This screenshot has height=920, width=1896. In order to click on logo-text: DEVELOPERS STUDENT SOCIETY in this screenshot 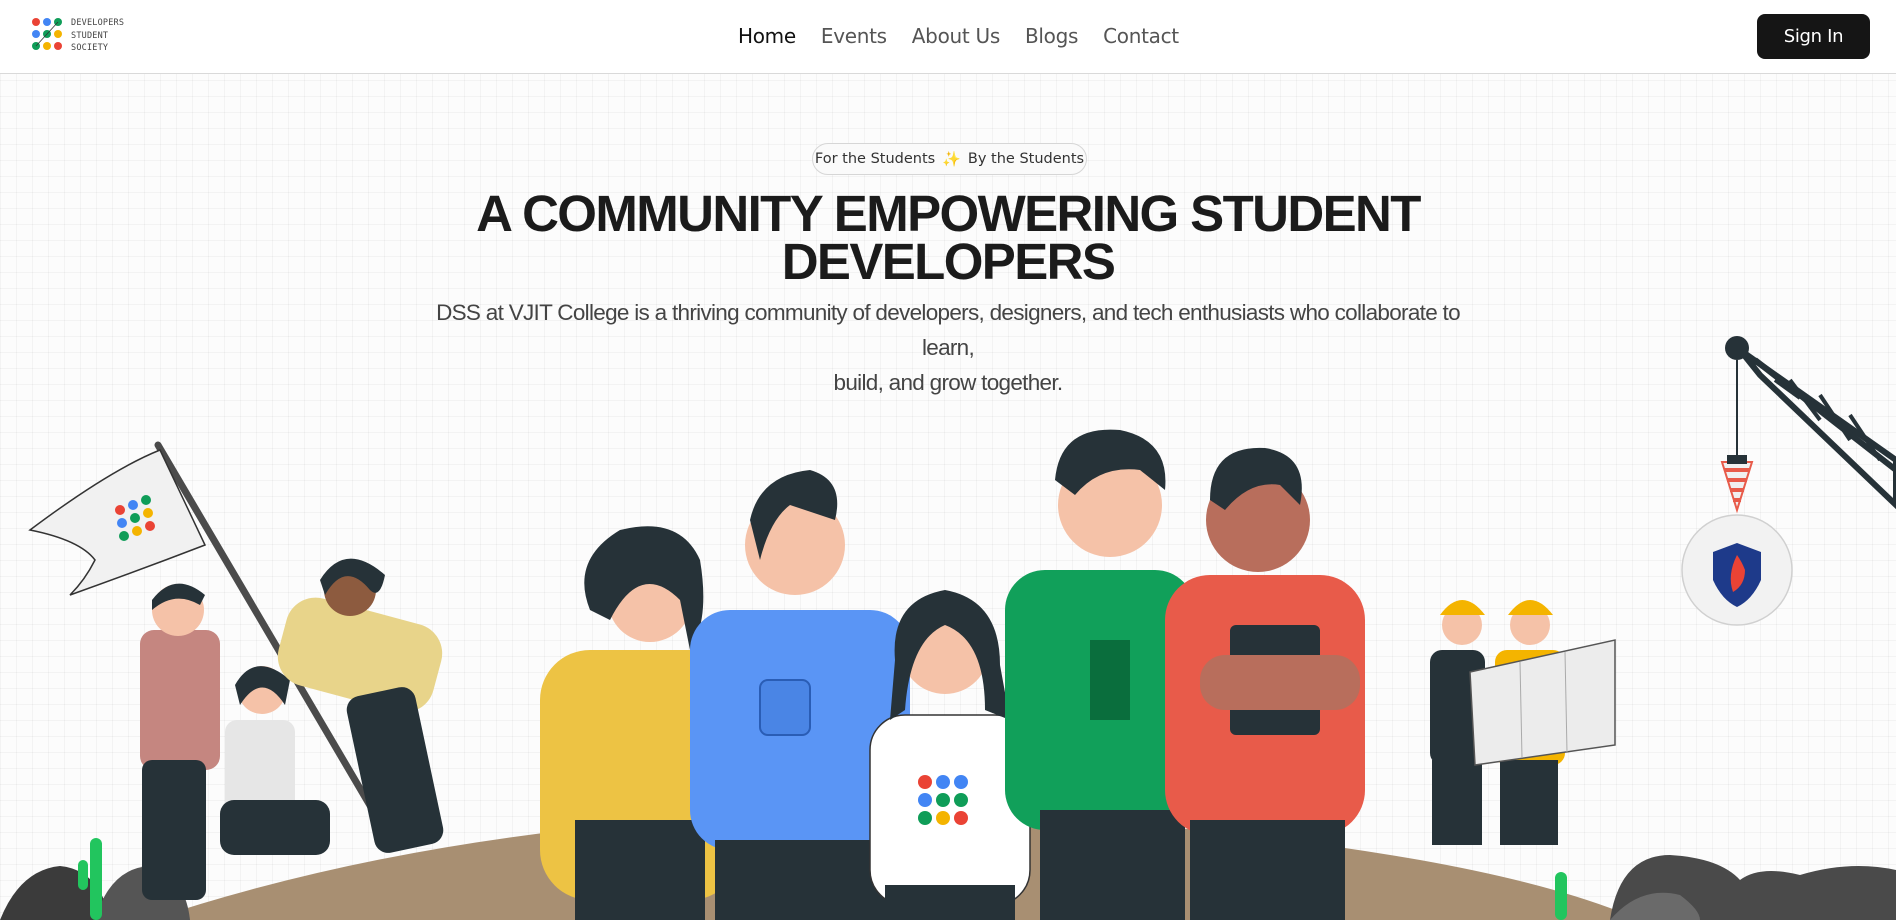, I will do `click(97, 36)`.